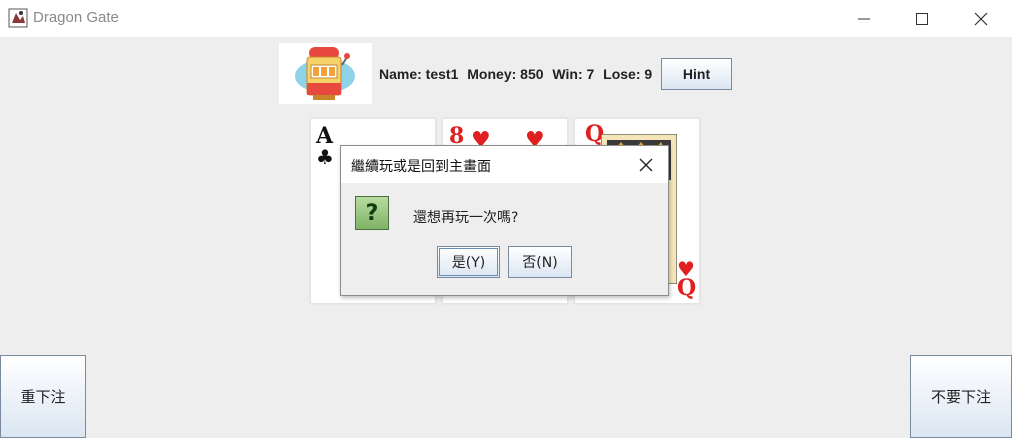 The image size is (1012, 438). I want to click on close-icon, so click(981, 18).